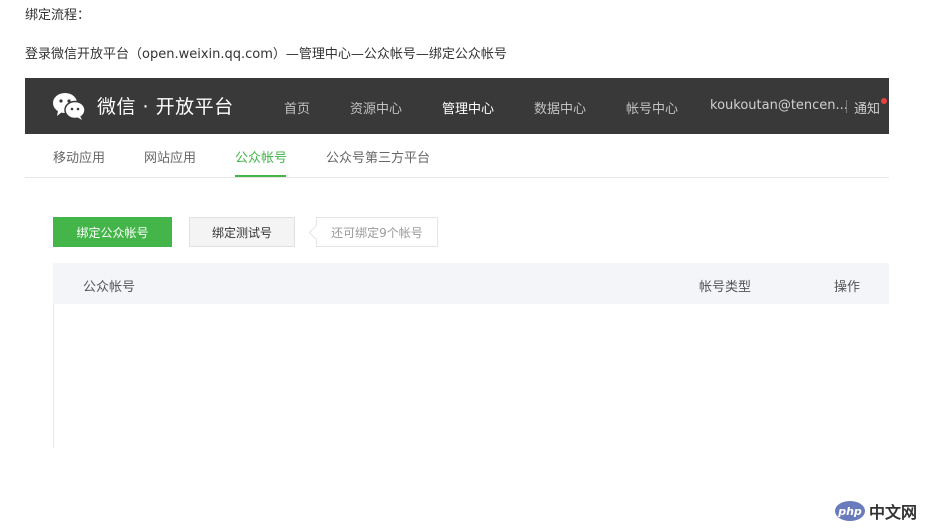  Describe the element at coordinates (109, 287) in the screenshot. I see `column-header-account: 公众帐号` at that location.